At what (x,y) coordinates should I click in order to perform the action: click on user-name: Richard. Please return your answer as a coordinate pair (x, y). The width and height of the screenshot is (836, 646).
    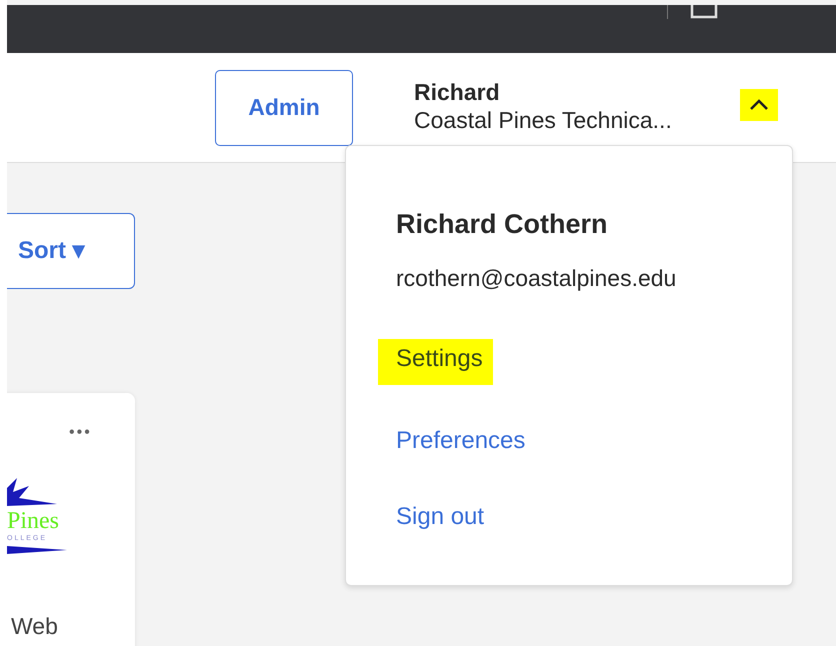
    Looking at the image, I should click on (457, 92).